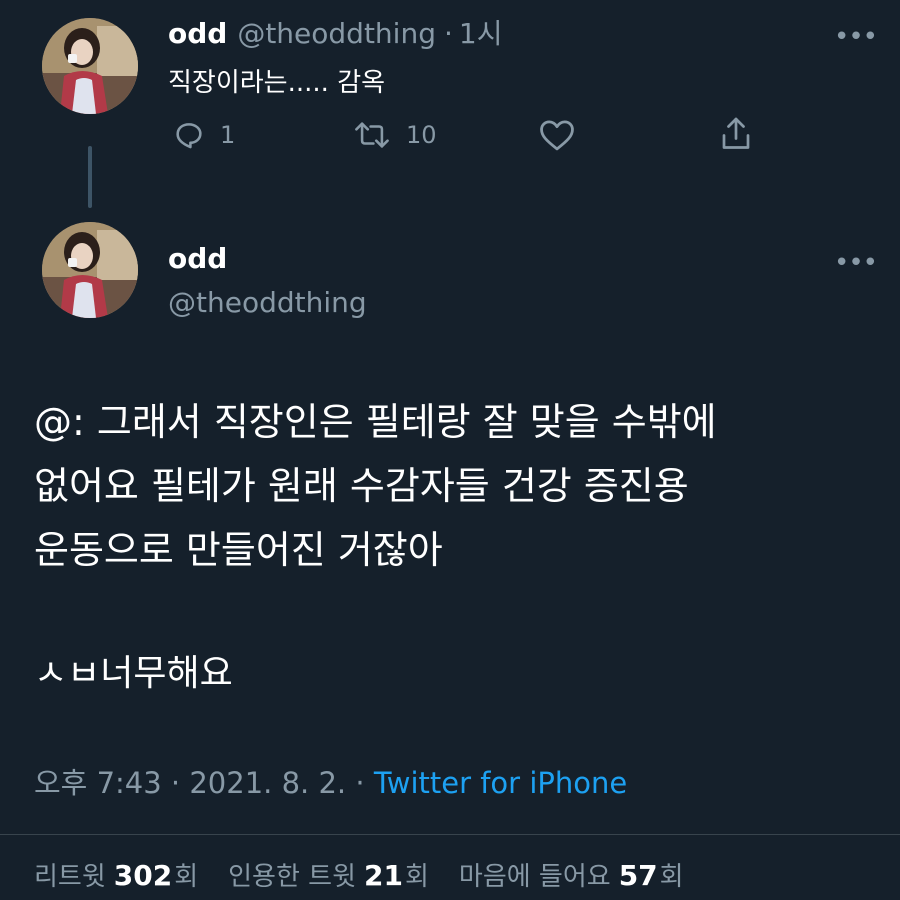 The image size is (900, 900). I want to click on retweet-count: 10, so click(421, 135).